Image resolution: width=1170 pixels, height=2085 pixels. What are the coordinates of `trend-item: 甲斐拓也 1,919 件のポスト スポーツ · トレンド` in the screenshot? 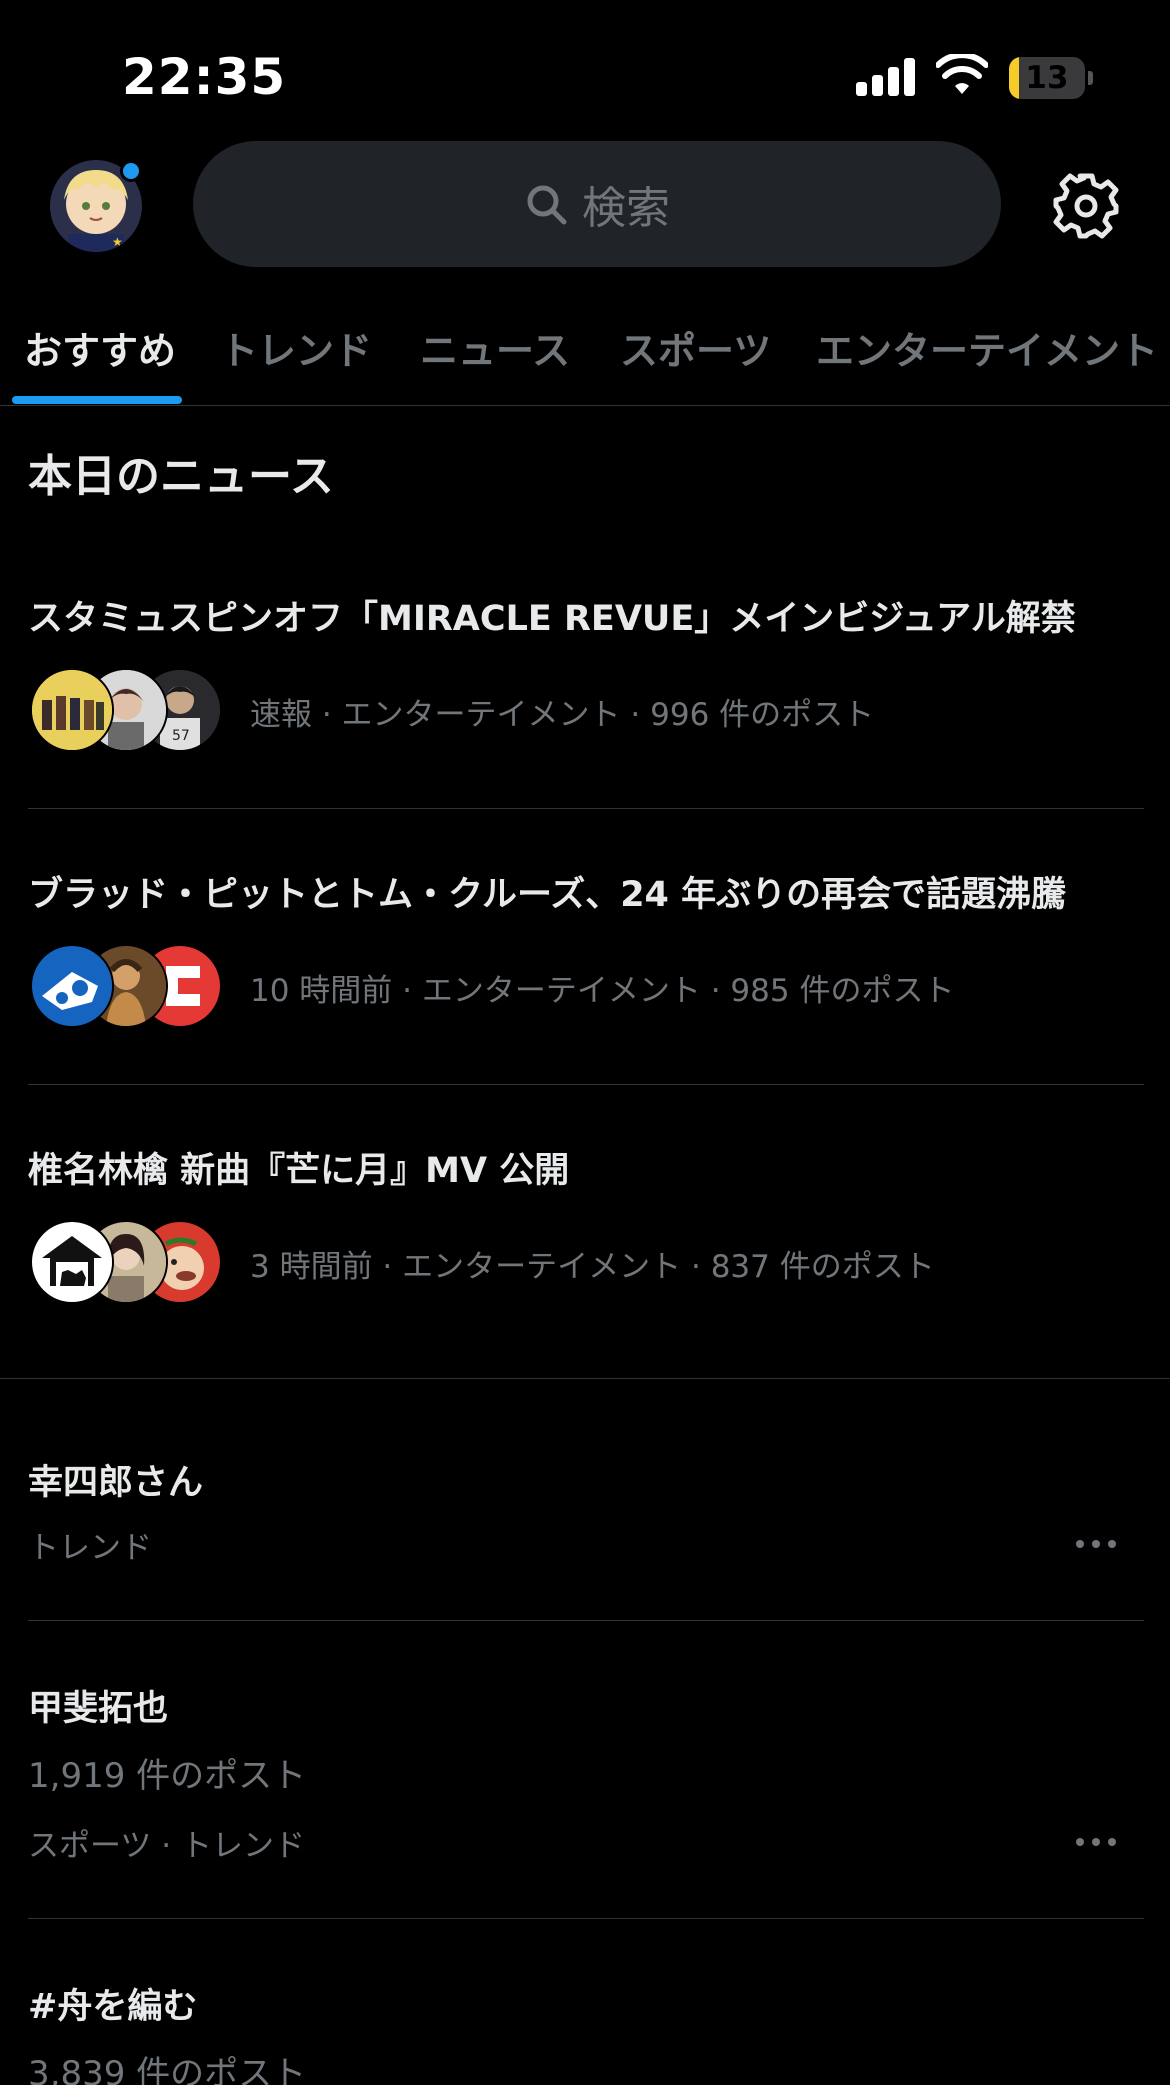 It's located at (585, 1785).